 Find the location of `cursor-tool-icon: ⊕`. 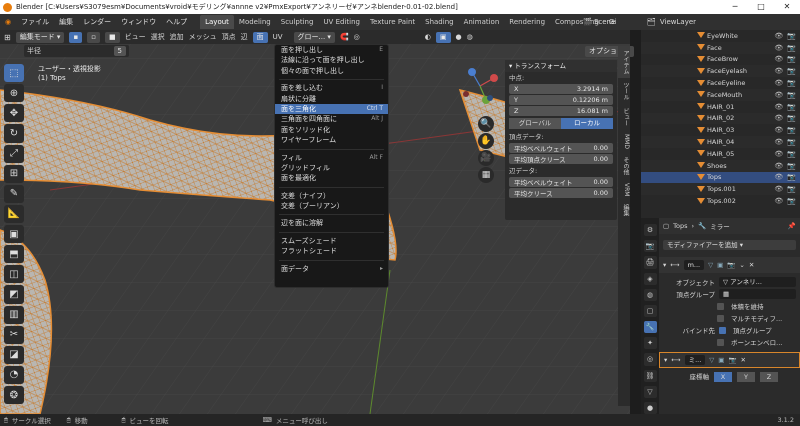

cursor-tool-icon: ⊕ is located at coordinates (14, 93).